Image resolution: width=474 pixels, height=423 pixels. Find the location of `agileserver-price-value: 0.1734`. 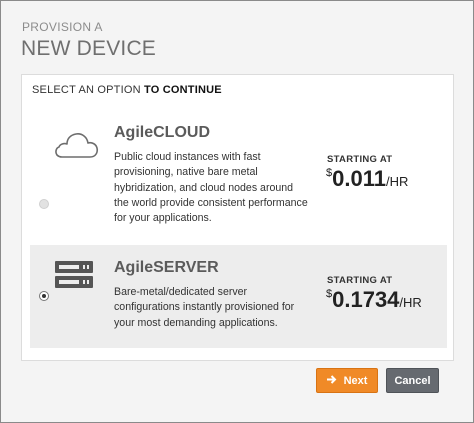

agileserver-price-value: 0.1734 is located at coordinates (366, 299).